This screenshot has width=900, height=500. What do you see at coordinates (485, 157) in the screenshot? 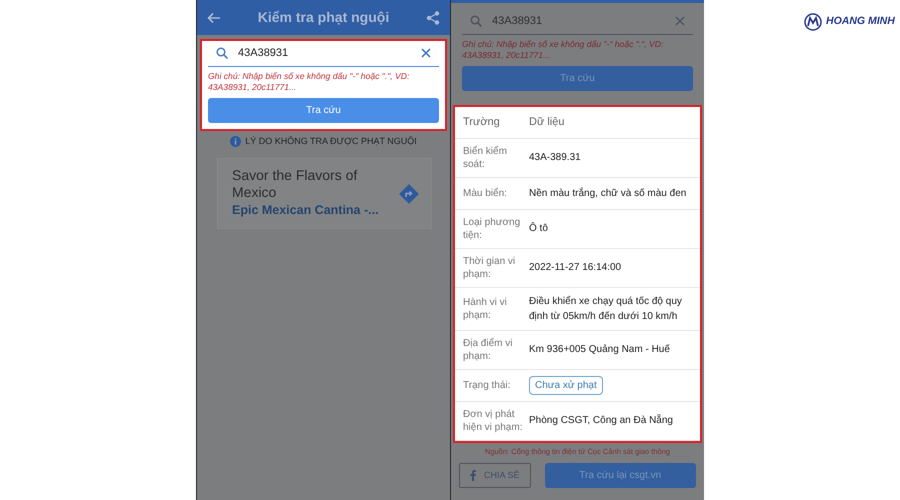
I see `field-label: Biển kiểm soát:` at bounding box center [485, 157].